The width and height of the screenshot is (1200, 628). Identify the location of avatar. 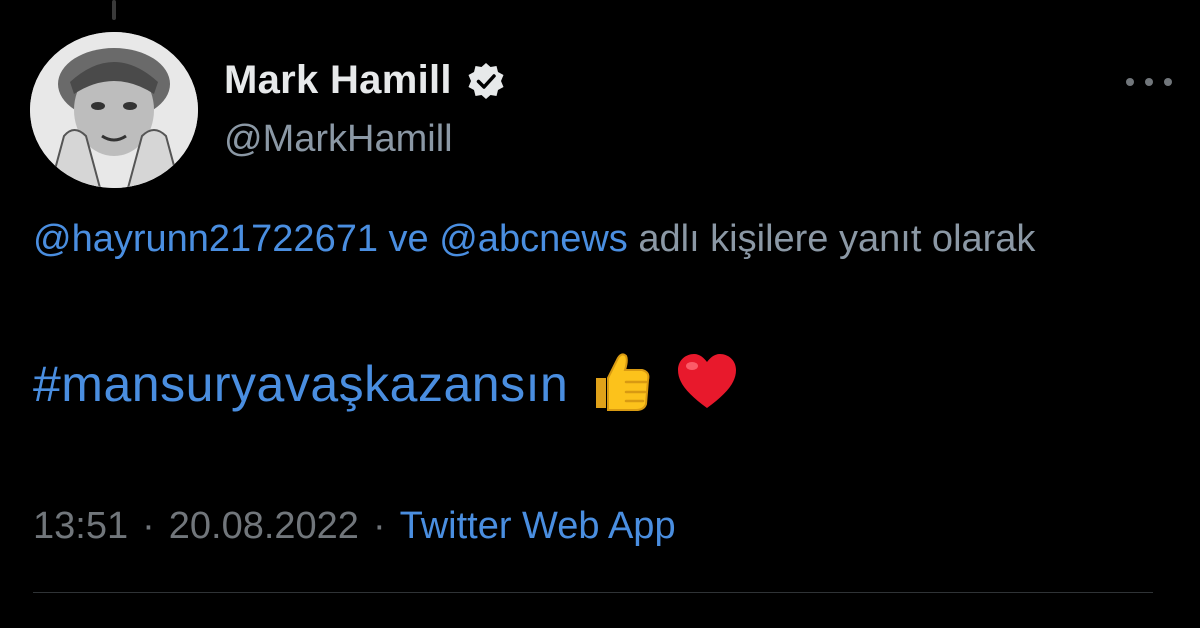
(114, 110).